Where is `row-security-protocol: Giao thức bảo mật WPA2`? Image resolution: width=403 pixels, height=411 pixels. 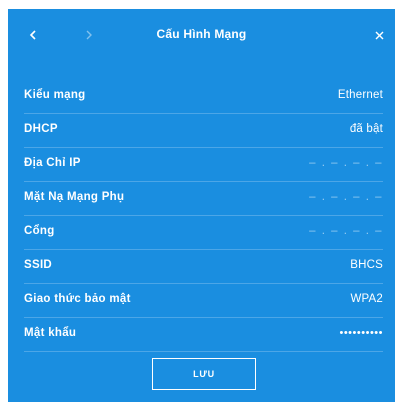 row-security-protocol: Giao thức bảo mật WPA2 is located at coordinates (203, 301).